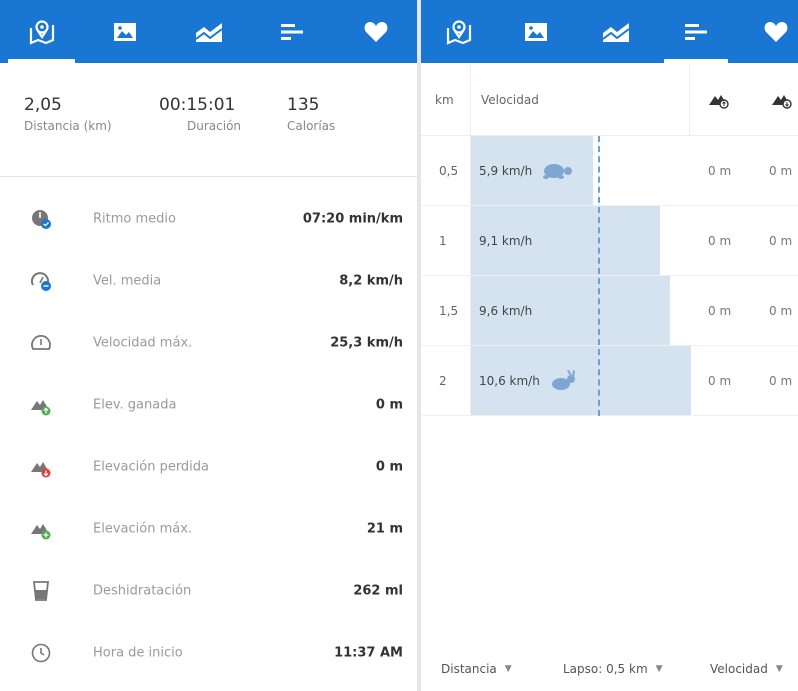  Describe the element at coordinates (506, 170) in the screenshot. I see `row-speed-text: 5,9 km/h` at that location.